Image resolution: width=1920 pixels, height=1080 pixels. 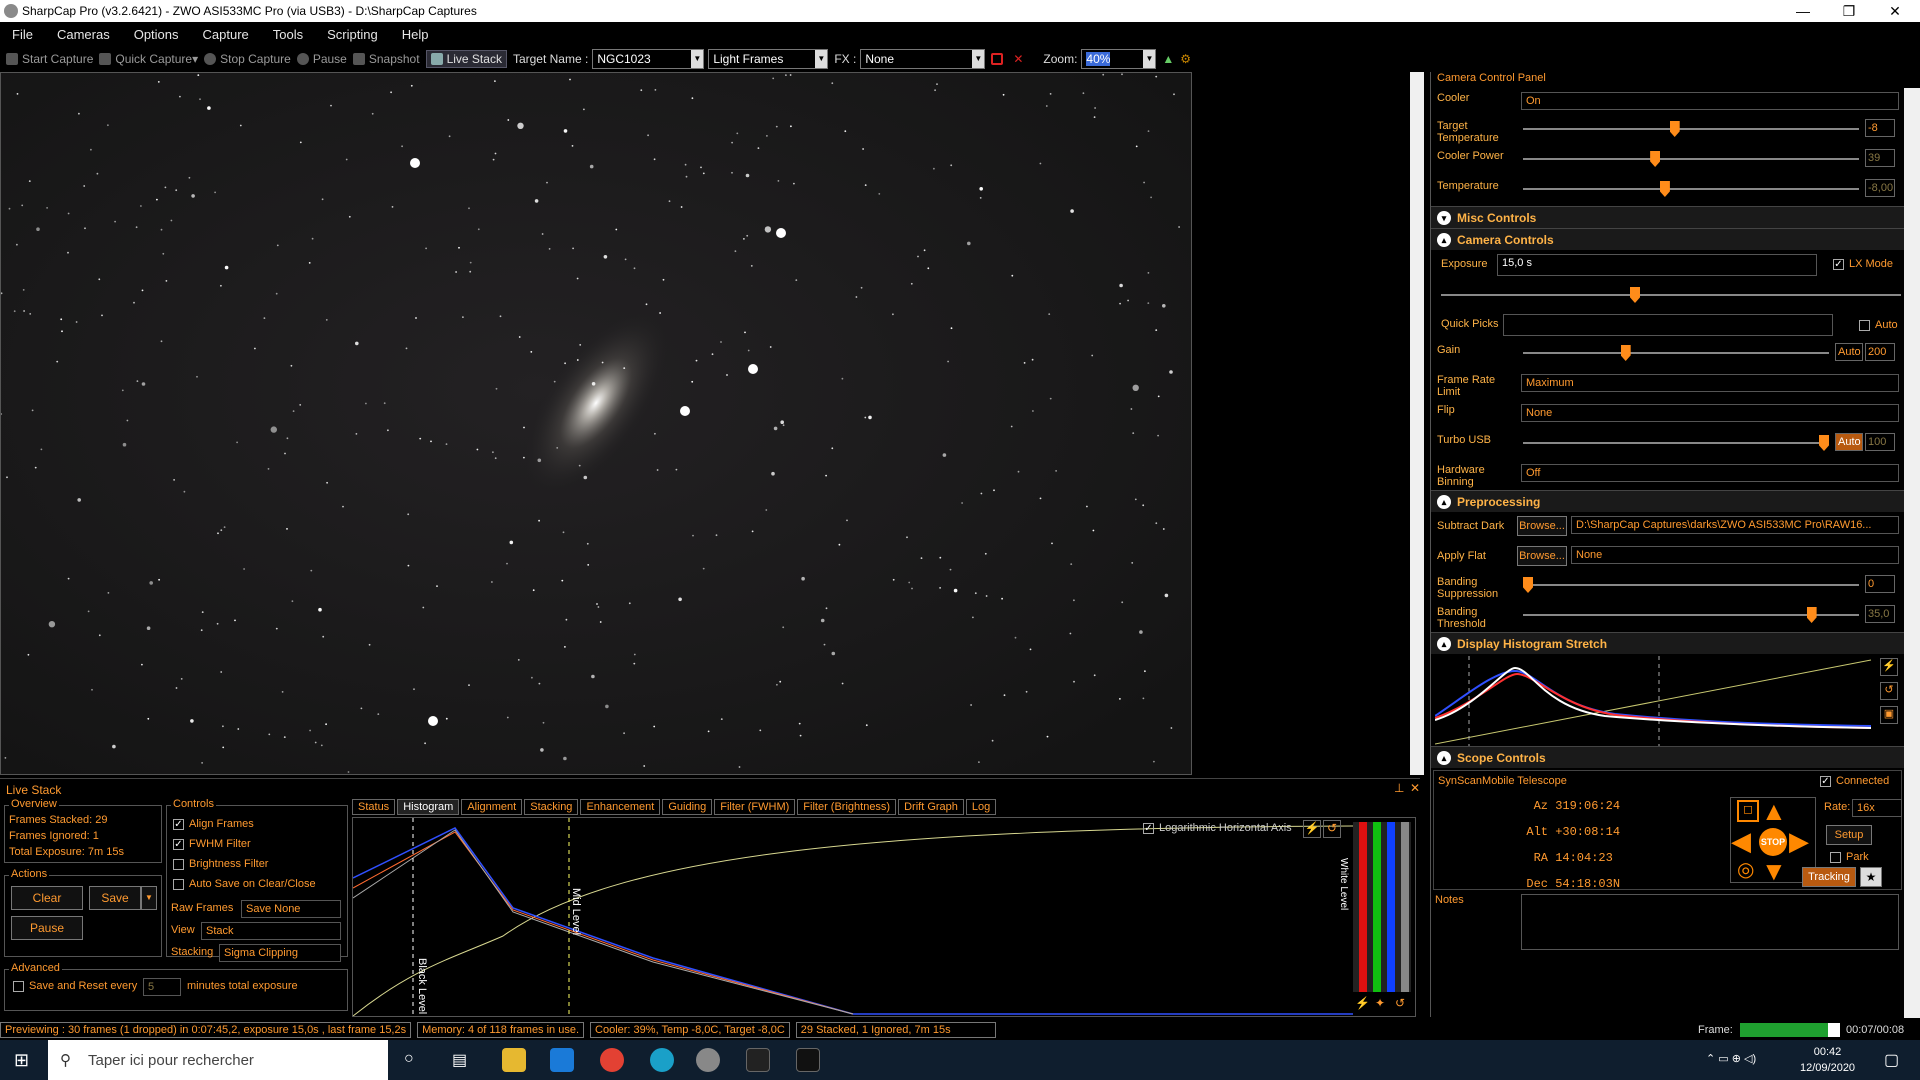 I want to click on live-stack-button: Live Stack, so click(x=466, y=59).